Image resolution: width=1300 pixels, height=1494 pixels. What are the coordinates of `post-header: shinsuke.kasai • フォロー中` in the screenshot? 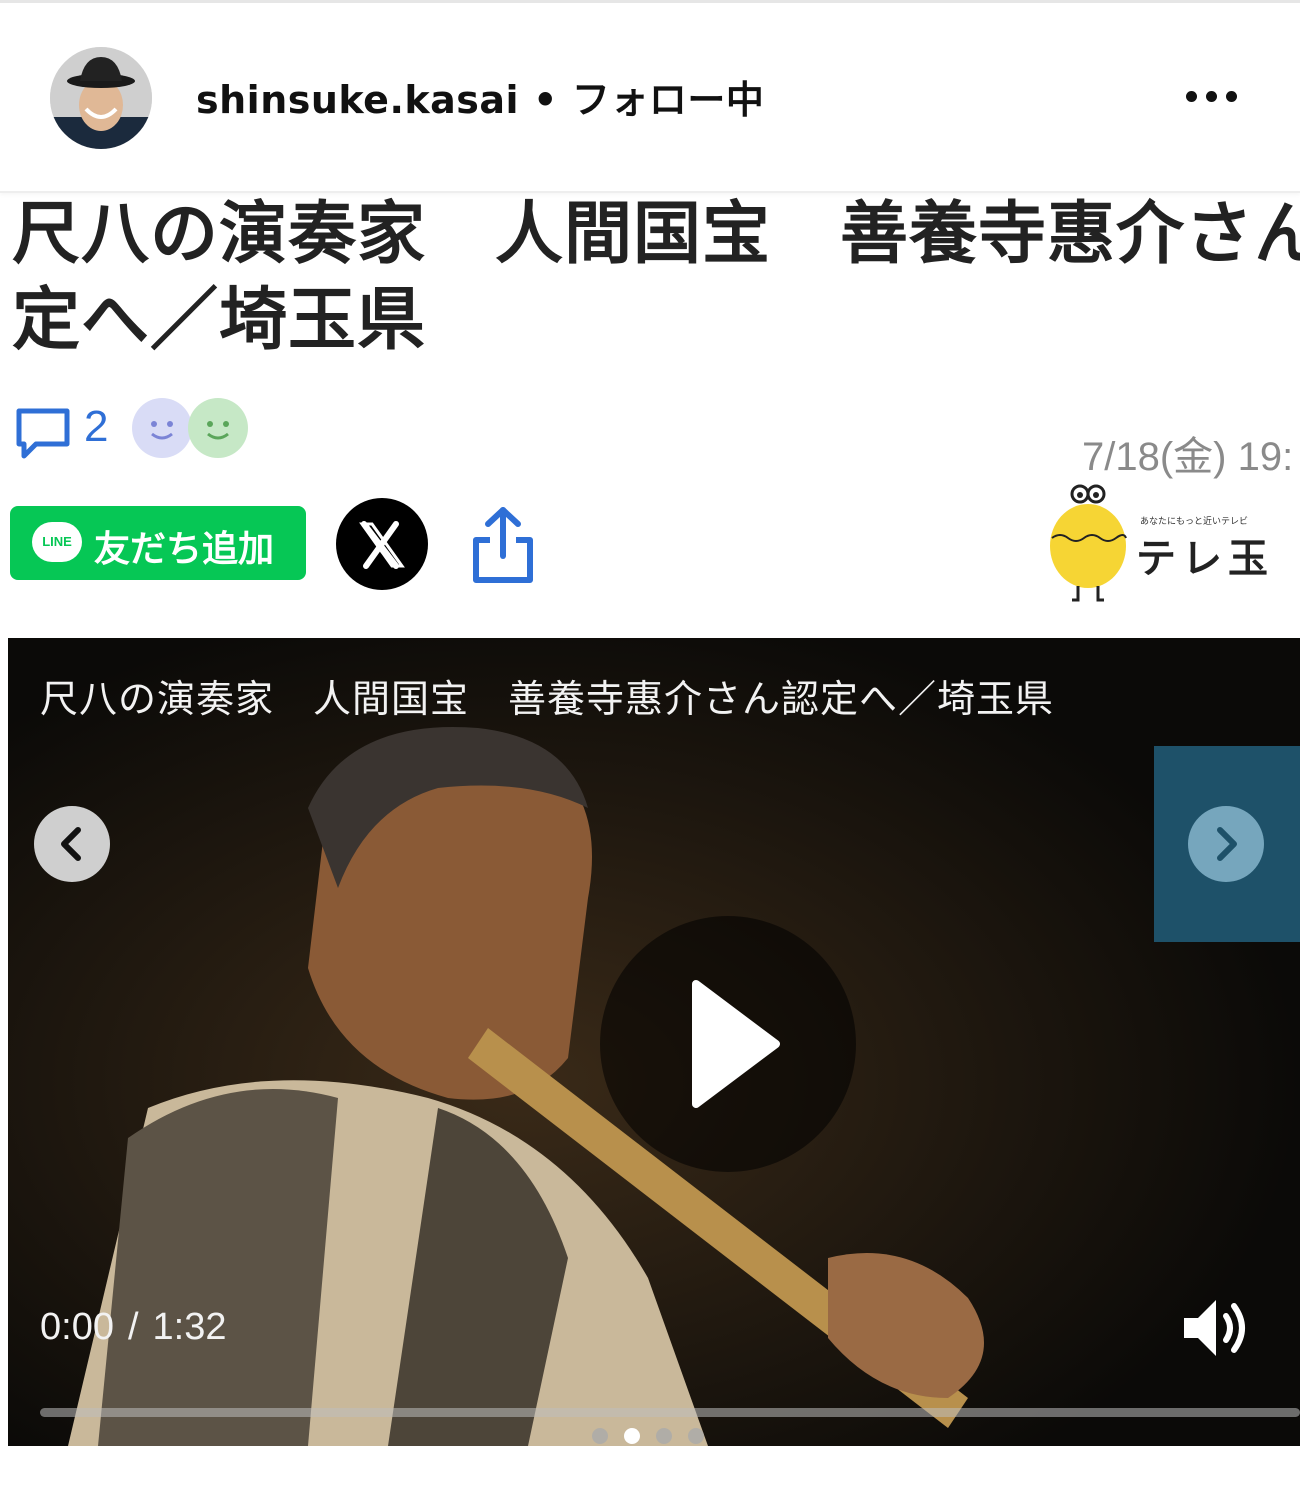 It's located at (650, 98).